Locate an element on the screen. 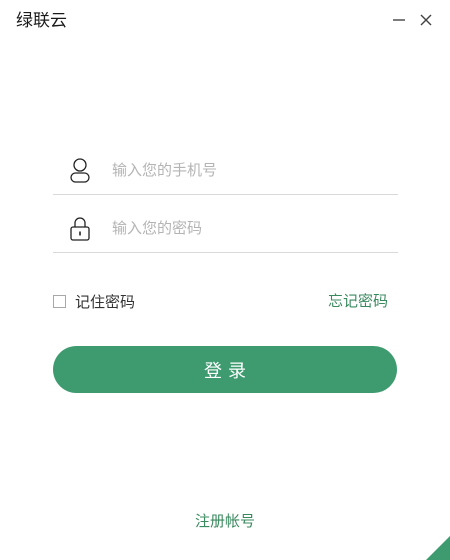 The height and width of the screenshot is (560, 450). resize-grip is located at coordinates (438, 548).